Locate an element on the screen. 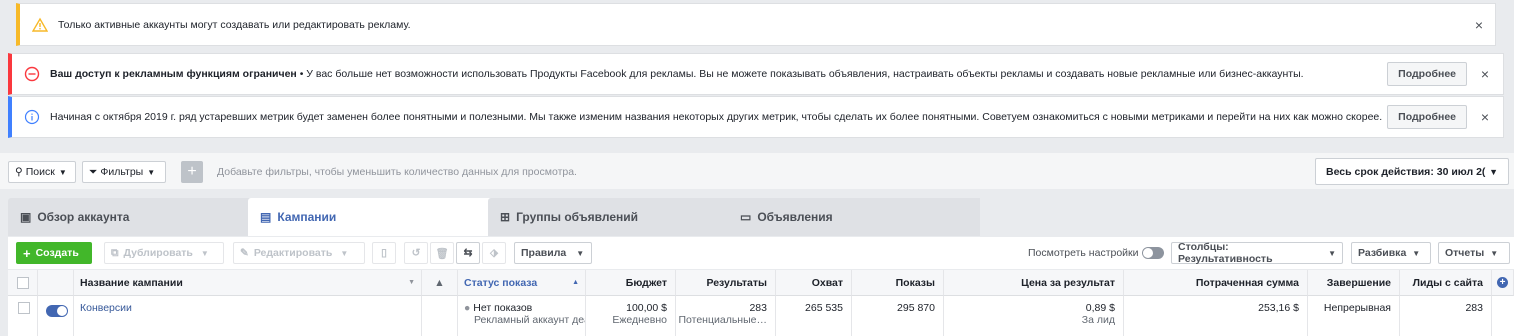 The height and width of the screenshot is (336, 1514). budget-cell: 100,00 $ Ежедневно is located at coordinates (631, 316).